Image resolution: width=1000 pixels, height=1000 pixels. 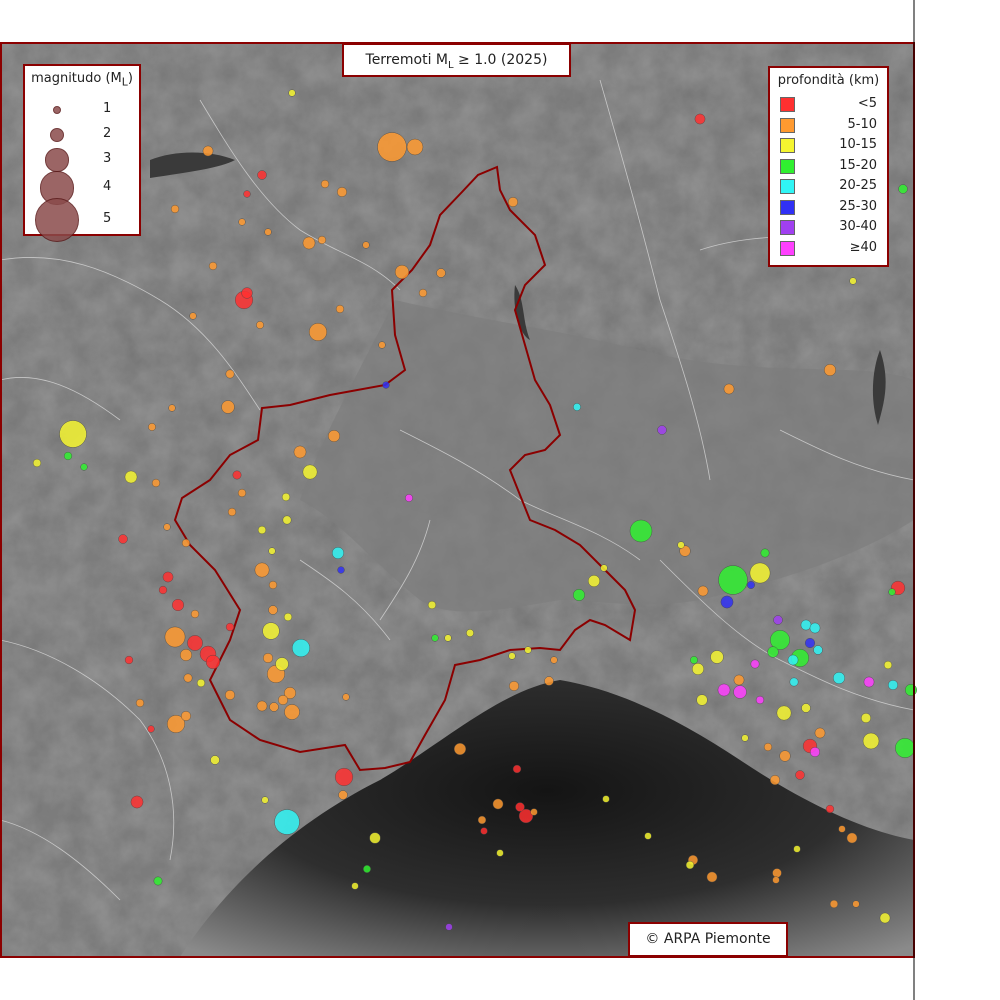 What do you see at coordinates (858, 185) in the screenshot?
I see `depth-label: 20-25` at bounding box center [858, 185].